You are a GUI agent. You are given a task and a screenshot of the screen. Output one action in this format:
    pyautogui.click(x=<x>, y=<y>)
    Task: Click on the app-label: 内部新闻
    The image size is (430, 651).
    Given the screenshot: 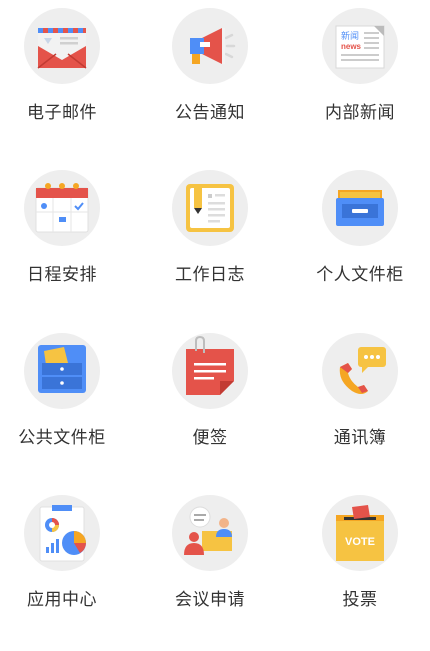 What is the action you would take?
    pyautogui.click(x=360, y=112)
    